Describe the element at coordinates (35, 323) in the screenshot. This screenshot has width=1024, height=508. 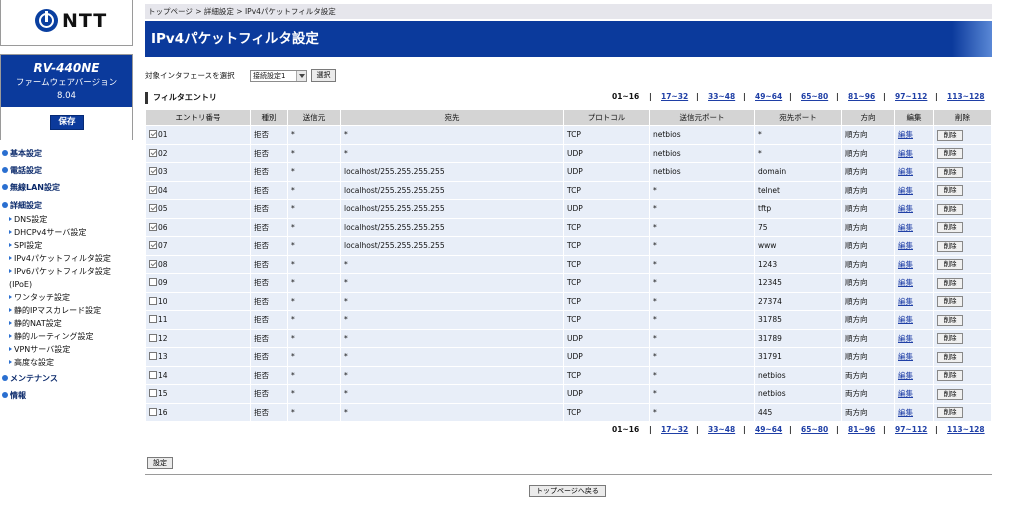
I see `nav-item-static-nat: 静的NAT設定` at that location.